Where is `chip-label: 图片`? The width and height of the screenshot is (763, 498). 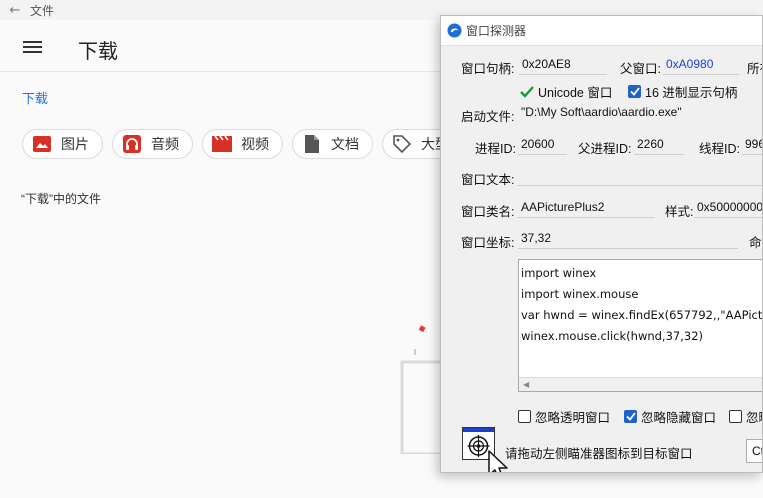
chip-label: 图片 is located at coordinates (75, 144).